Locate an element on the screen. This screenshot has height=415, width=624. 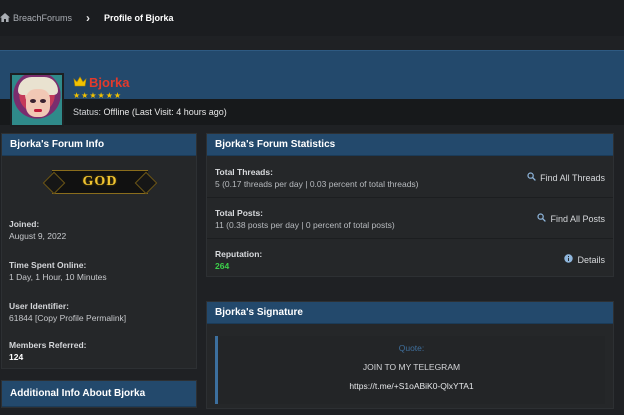
total-posts-label: Total Posts: is located at coordinates (239, 213).